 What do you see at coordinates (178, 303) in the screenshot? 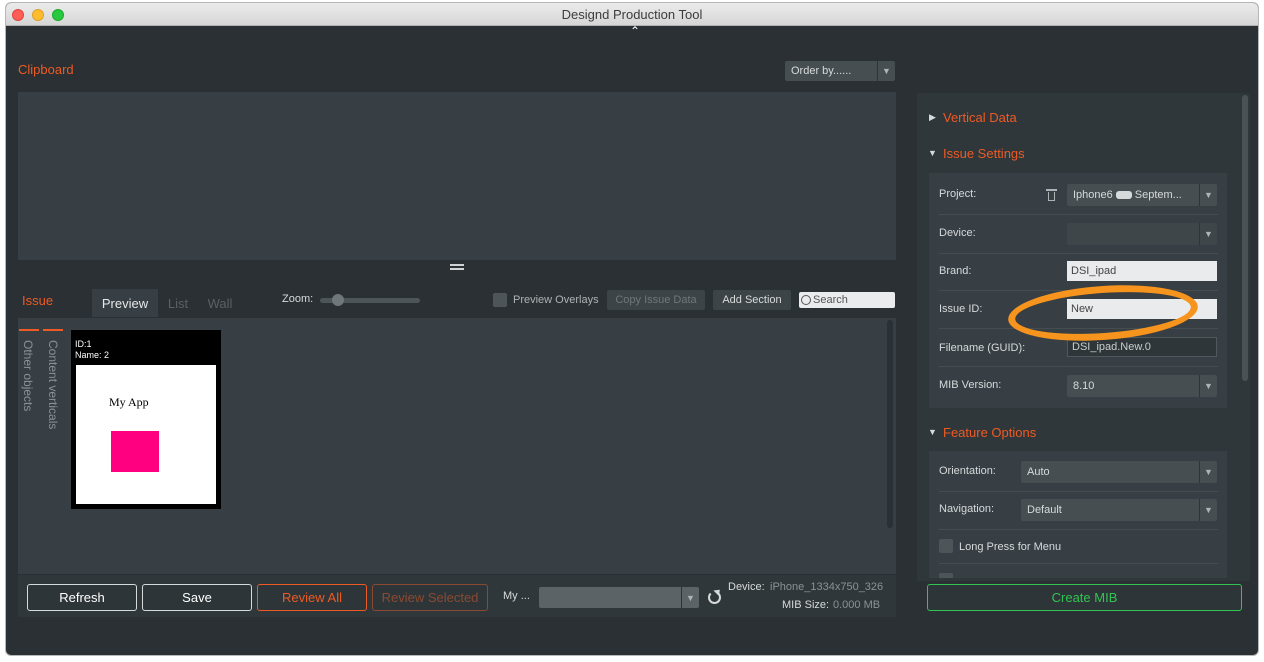
I see `tab-list: List` at bounding box center [178, 303].